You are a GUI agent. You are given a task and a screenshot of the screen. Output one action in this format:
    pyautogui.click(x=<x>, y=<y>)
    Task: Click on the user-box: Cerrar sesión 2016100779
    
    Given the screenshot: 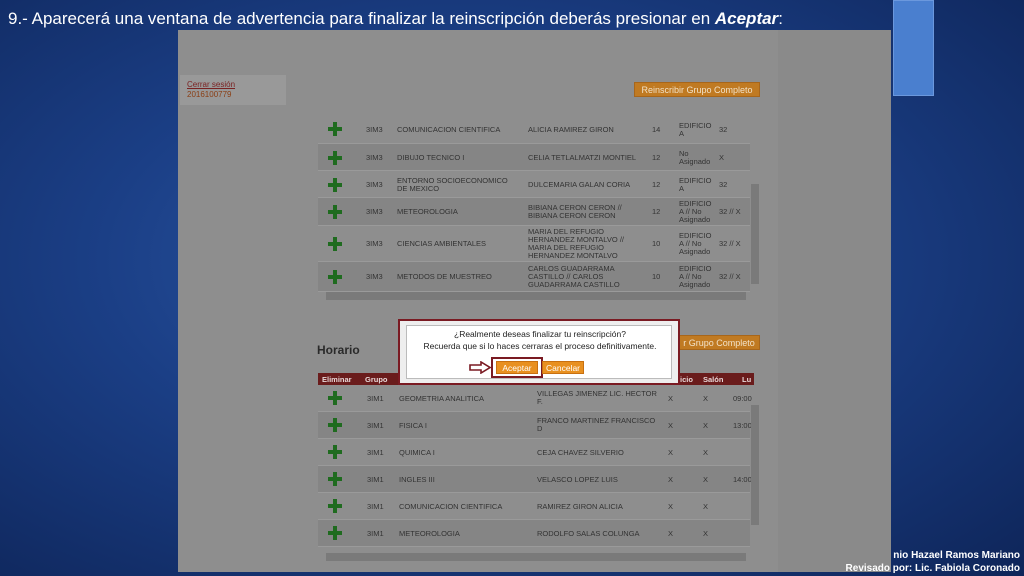 What is the action you would take?
    pyautogui.click(x=233, y=90)
    